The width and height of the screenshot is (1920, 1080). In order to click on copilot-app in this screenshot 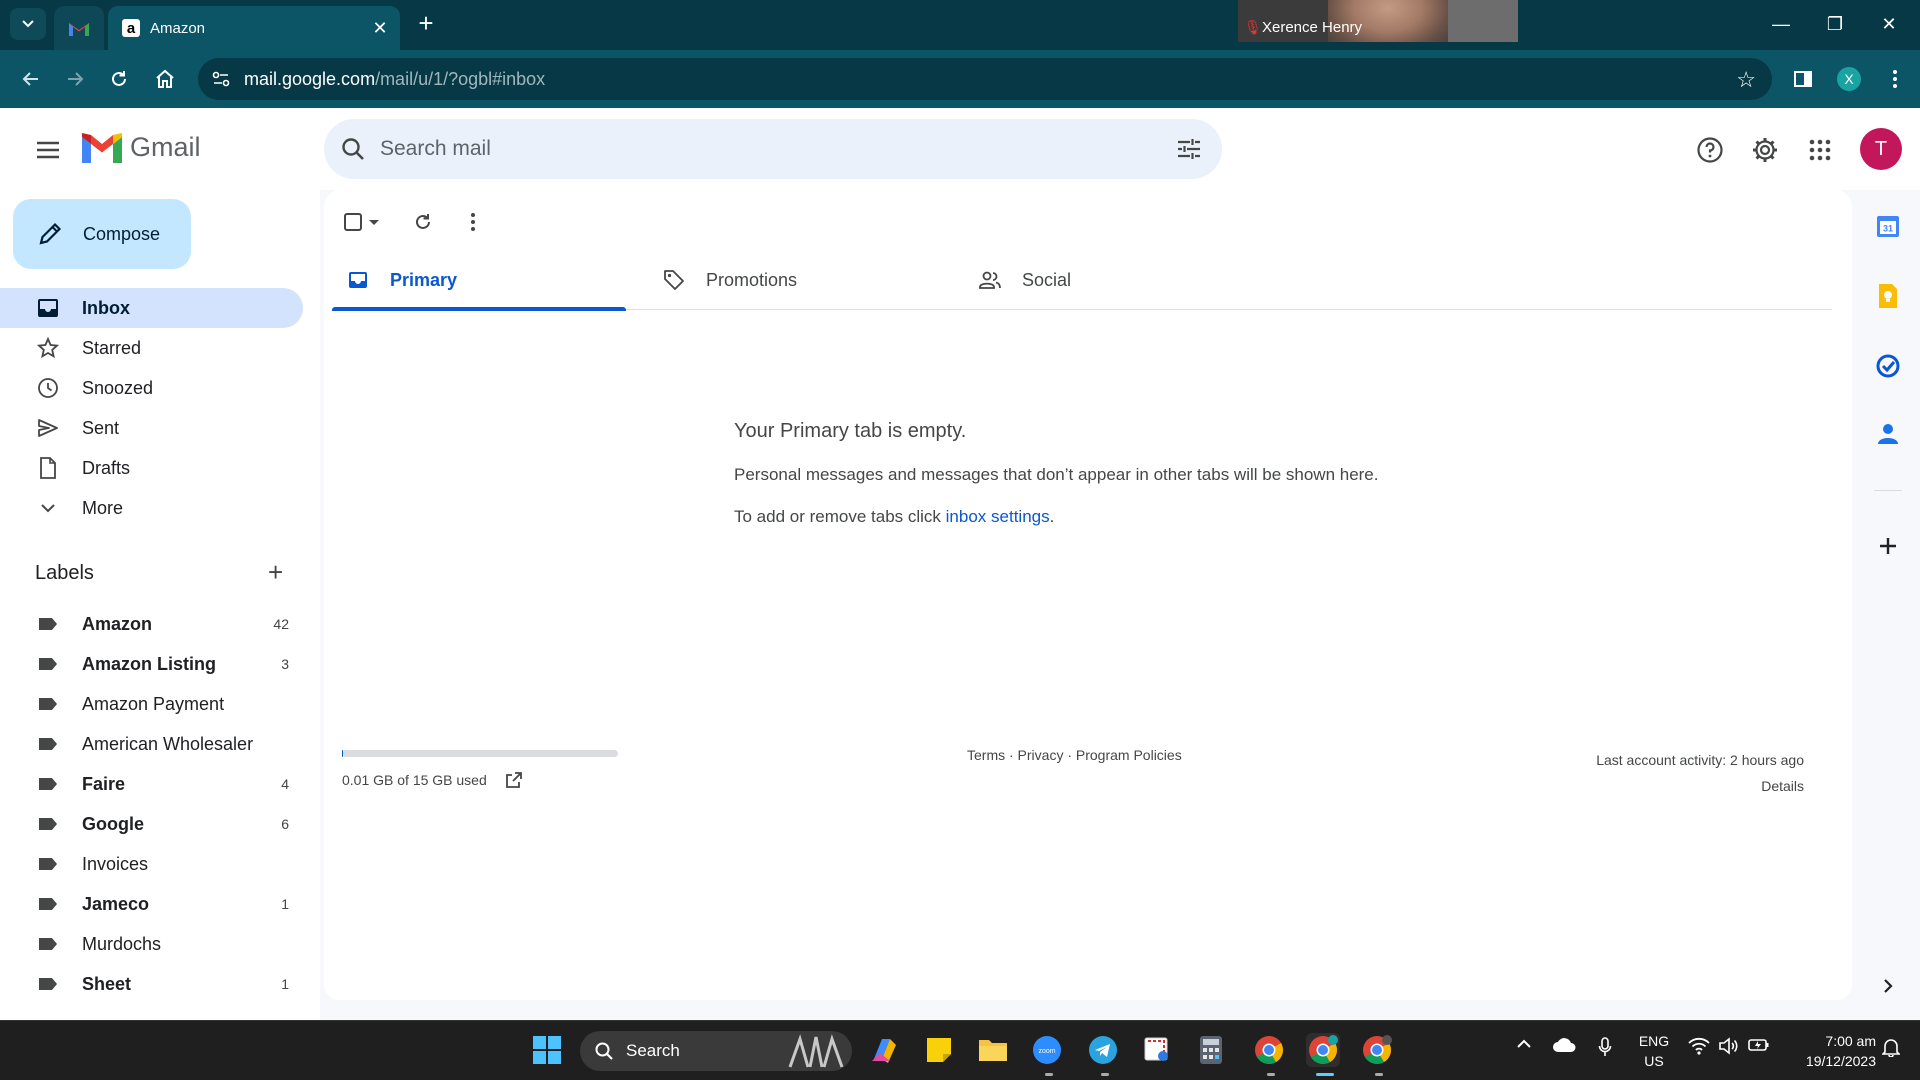, I will do `click(885, 1050)`.